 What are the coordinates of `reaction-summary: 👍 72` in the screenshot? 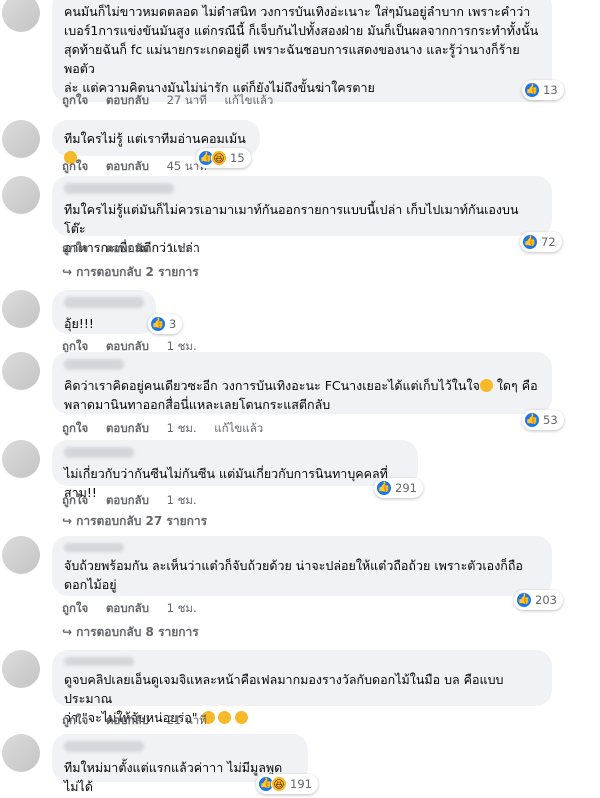 It's located at (541, 242).